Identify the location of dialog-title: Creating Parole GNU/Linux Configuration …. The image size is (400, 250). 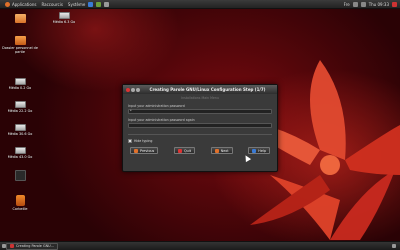
(207, 89).